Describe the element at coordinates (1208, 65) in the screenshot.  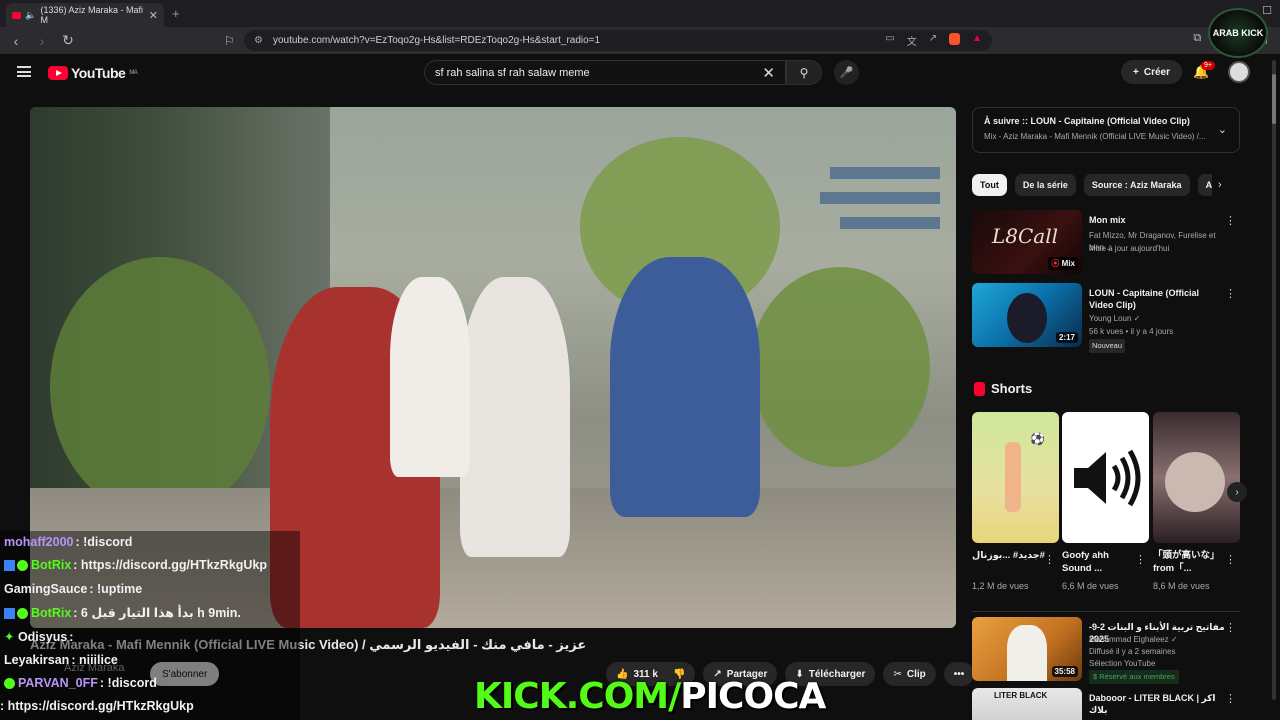
I see `notification-count-badge: 9+` at that location.